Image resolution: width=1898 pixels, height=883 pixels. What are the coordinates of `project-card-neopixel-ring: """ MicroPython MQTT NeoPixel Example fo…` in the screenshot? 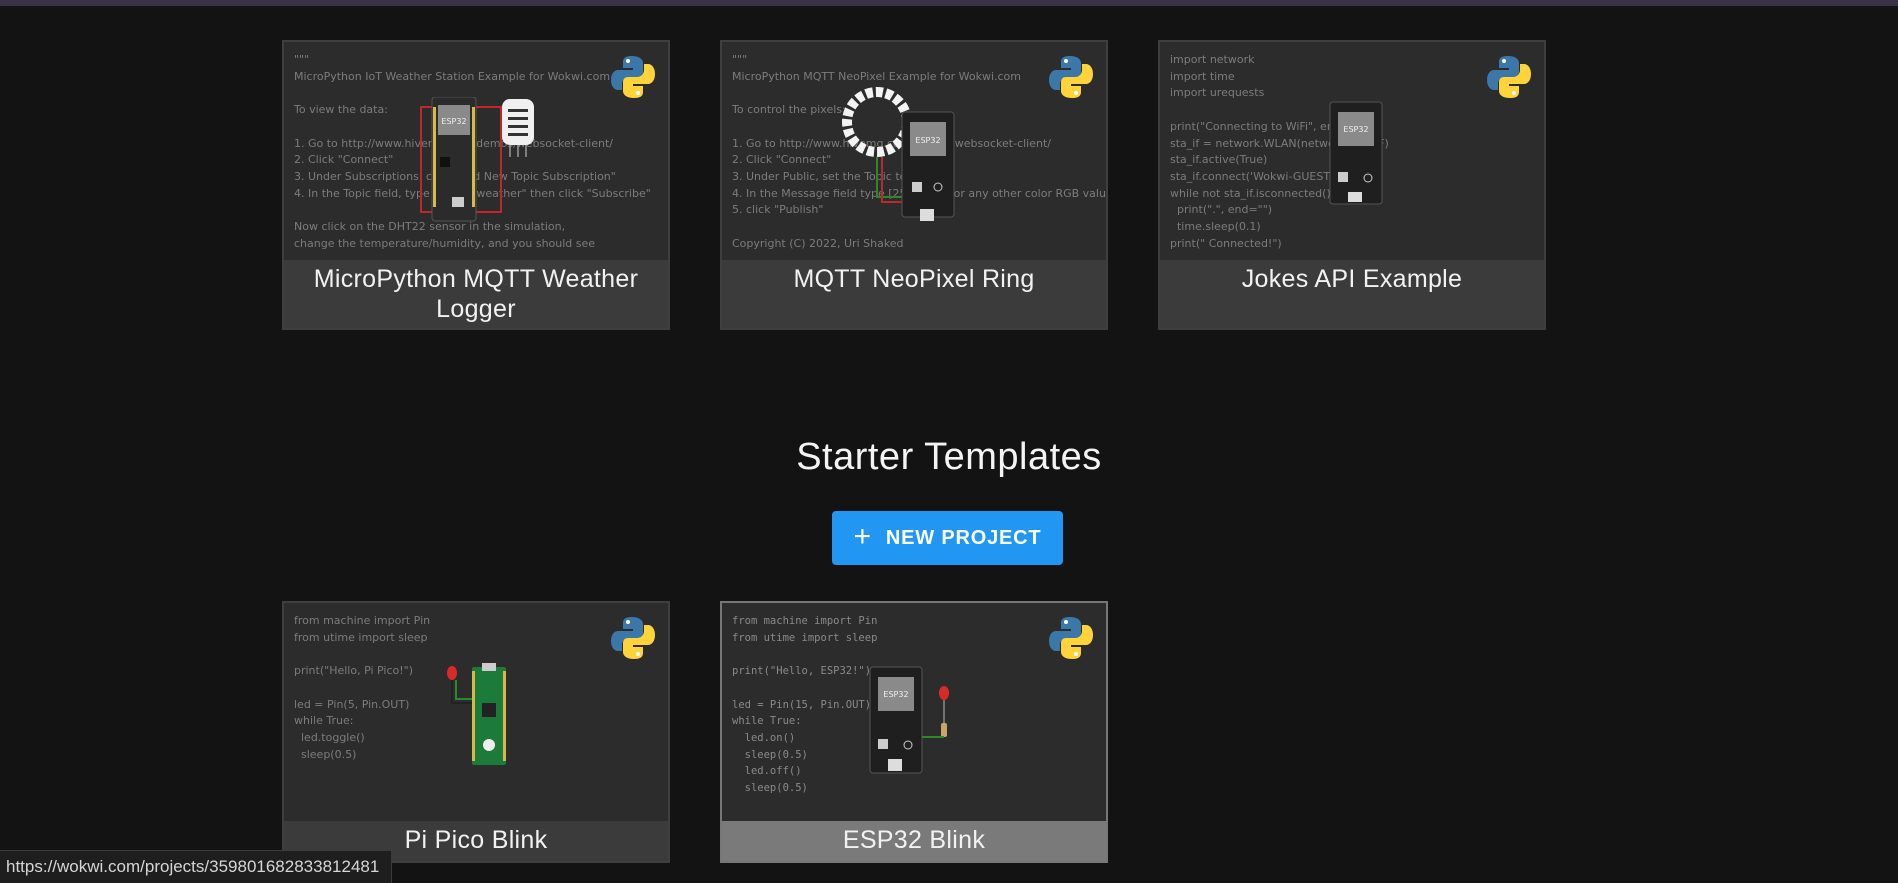 It's located at (914, 185).